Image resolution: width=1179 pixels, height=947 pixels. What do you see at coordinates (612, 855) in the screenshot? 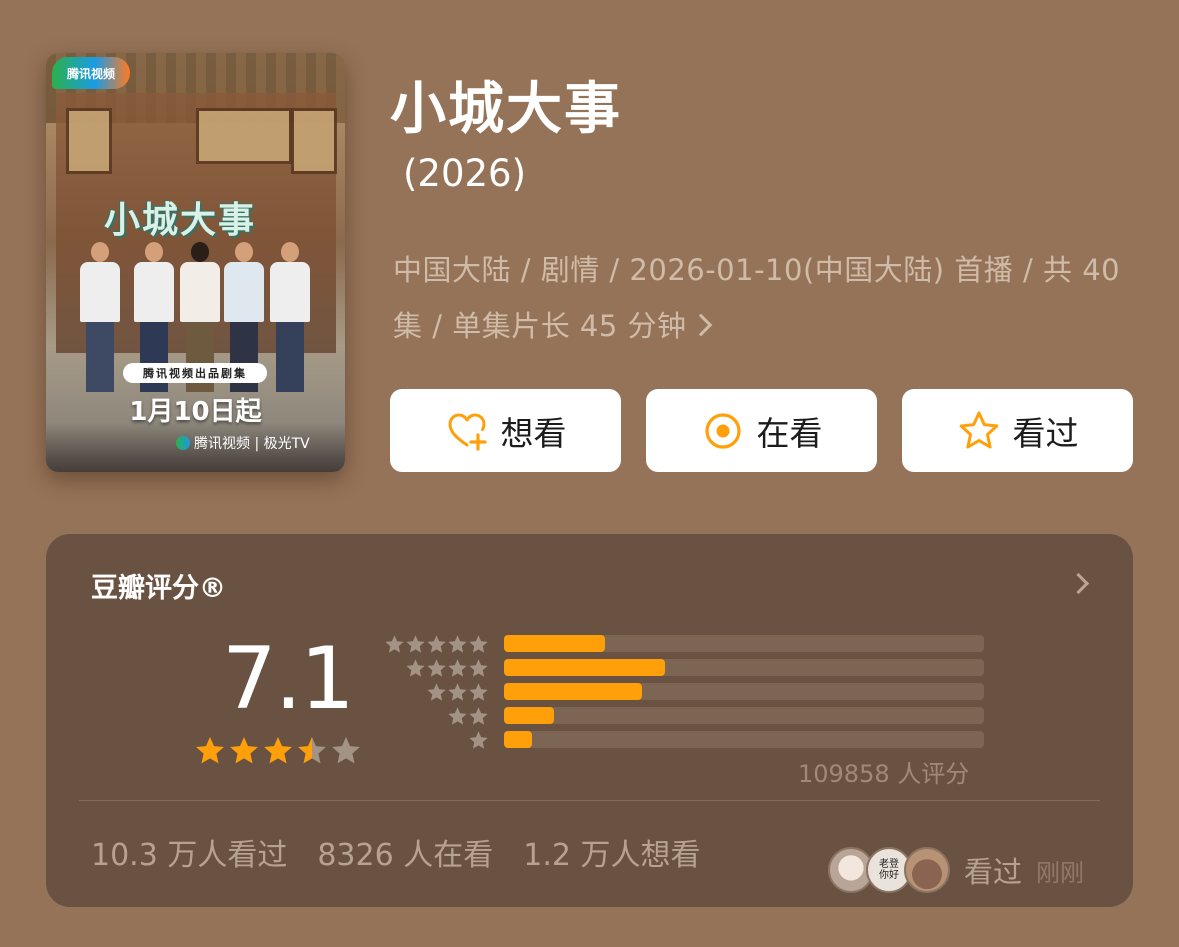
I see `want-count: 1.2 万人想看` at bounding box center [612, 855].